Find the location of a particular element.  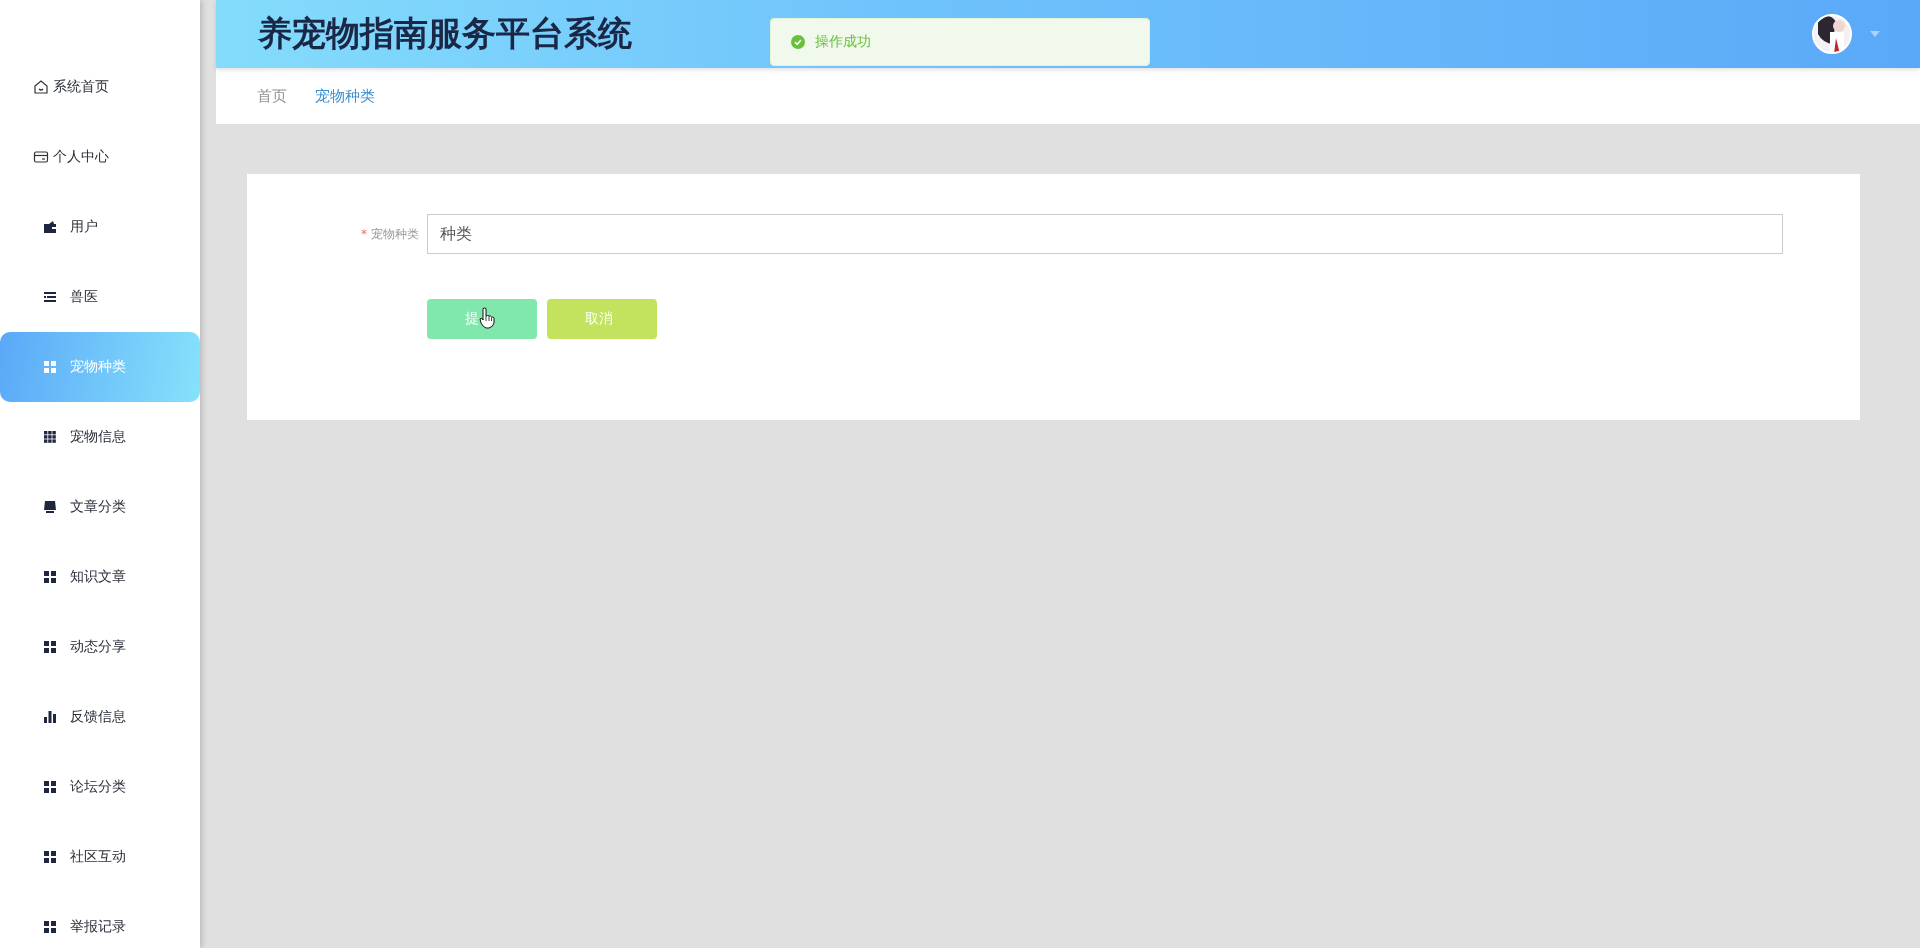

sidebar-item: 反馈信息 is located at coordinates (100, 717).